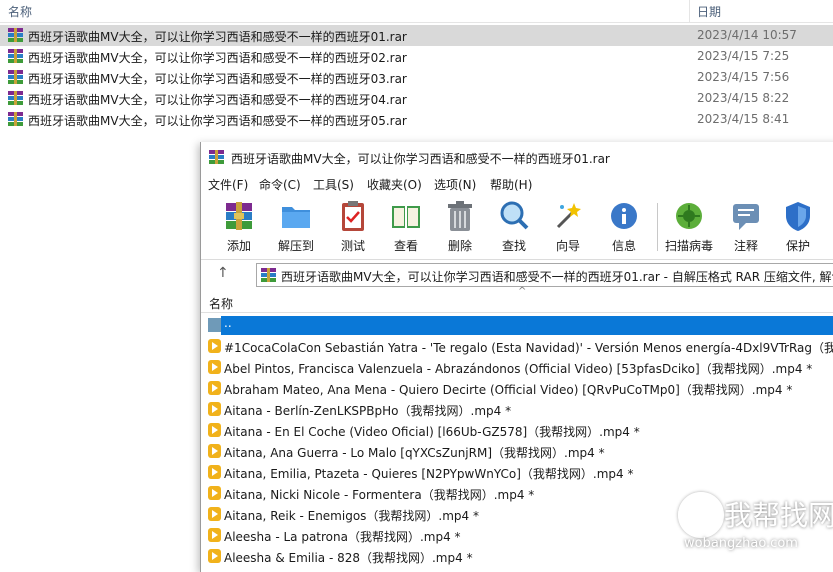 Image resolution: width=833 pixels, height=572 pixels. Describe the element at coordinates (745, 246) in the screenshot. I see `toolbar-button-label: 注释` at that location.